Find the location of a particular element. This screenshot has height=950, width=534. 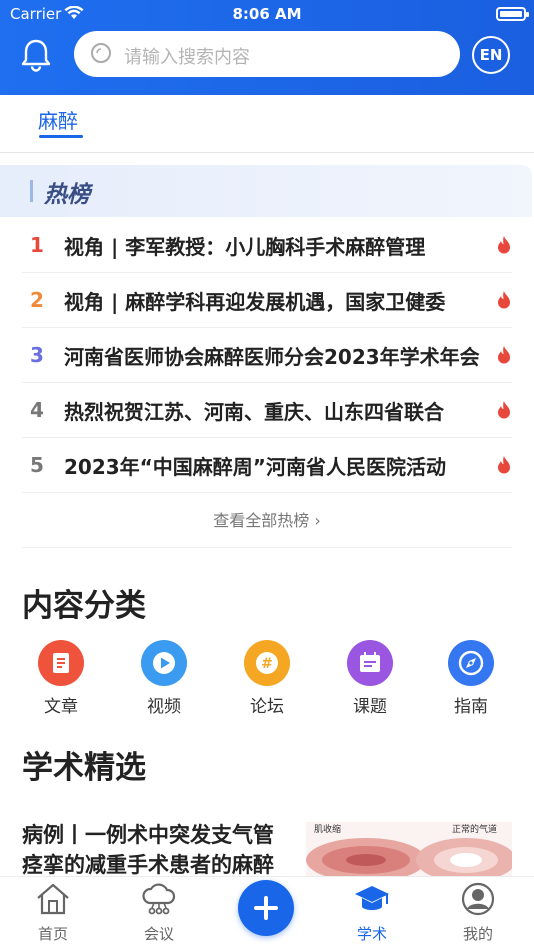

category-label: 文章 is located at coordinates (61, 707).